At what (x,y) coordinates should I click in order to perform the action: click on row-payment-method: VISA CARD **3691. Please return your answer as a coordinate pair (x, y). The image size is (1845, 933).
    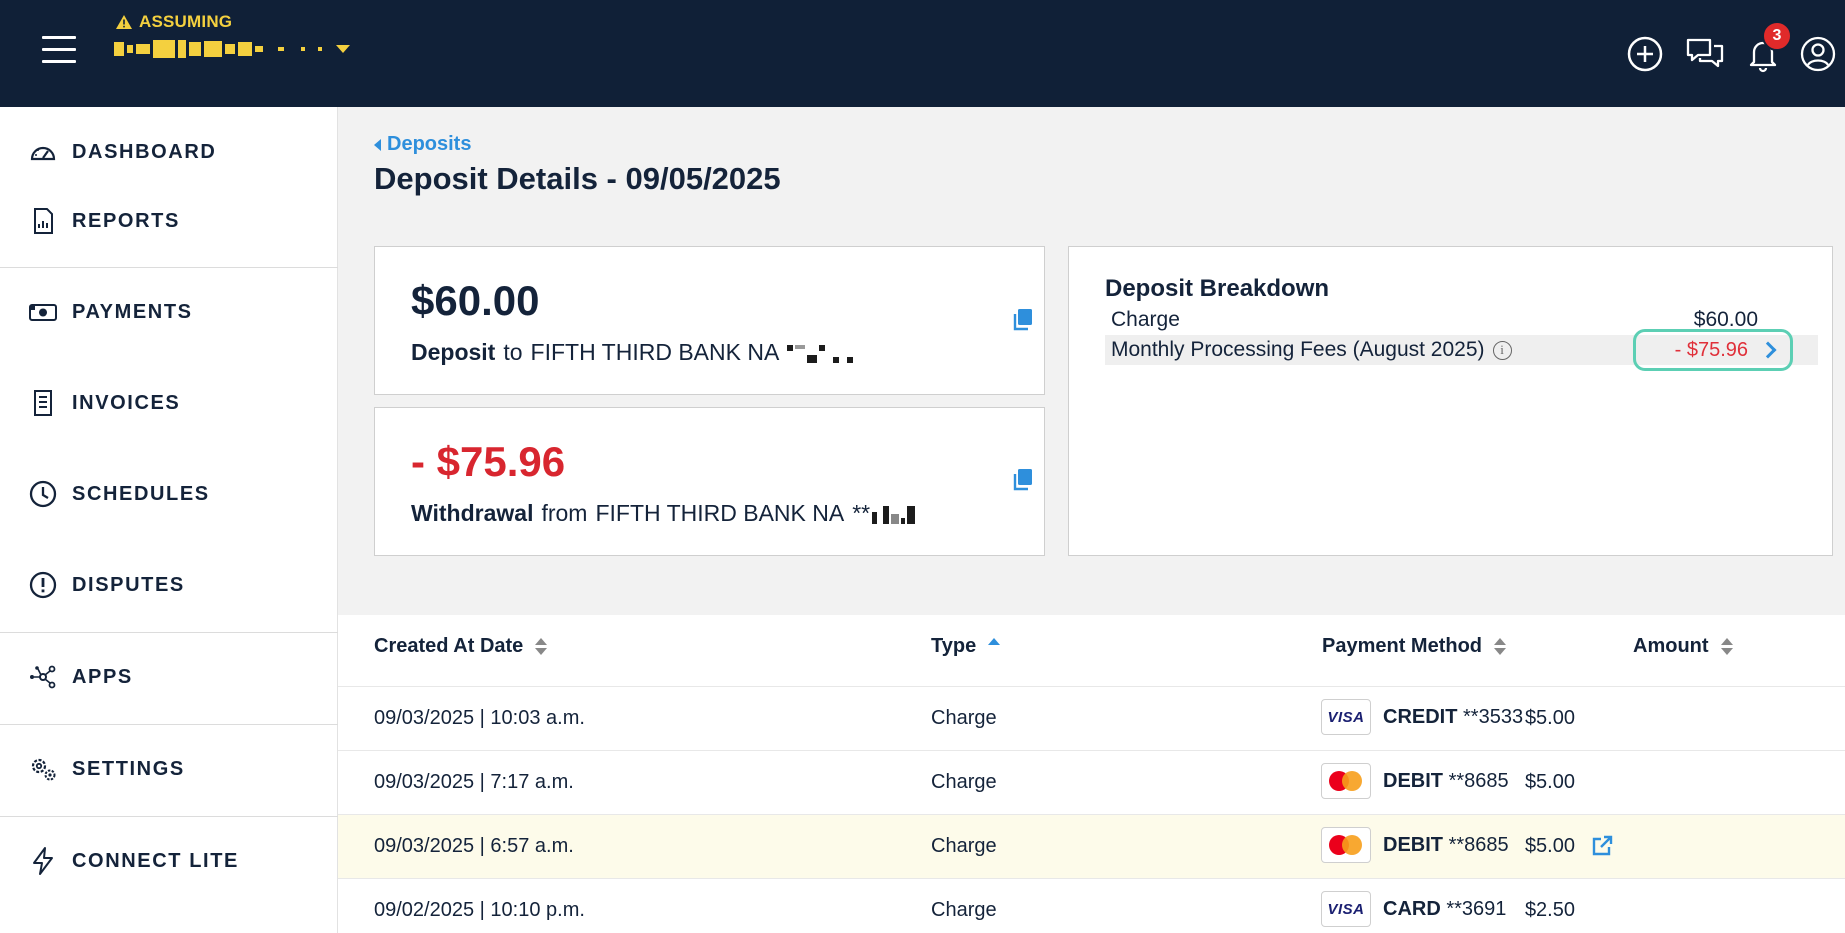
    Looking at the image, I should click on (1413, 909).